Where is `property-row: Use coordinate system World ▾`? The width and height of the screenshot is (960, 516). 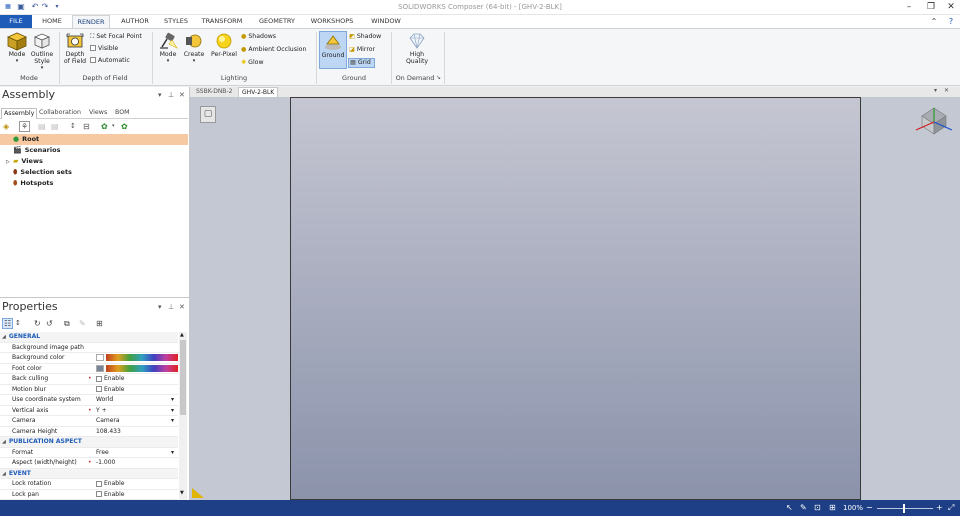 property-row: Use coordinate system World ▾ is located at coordinates (89, 400).